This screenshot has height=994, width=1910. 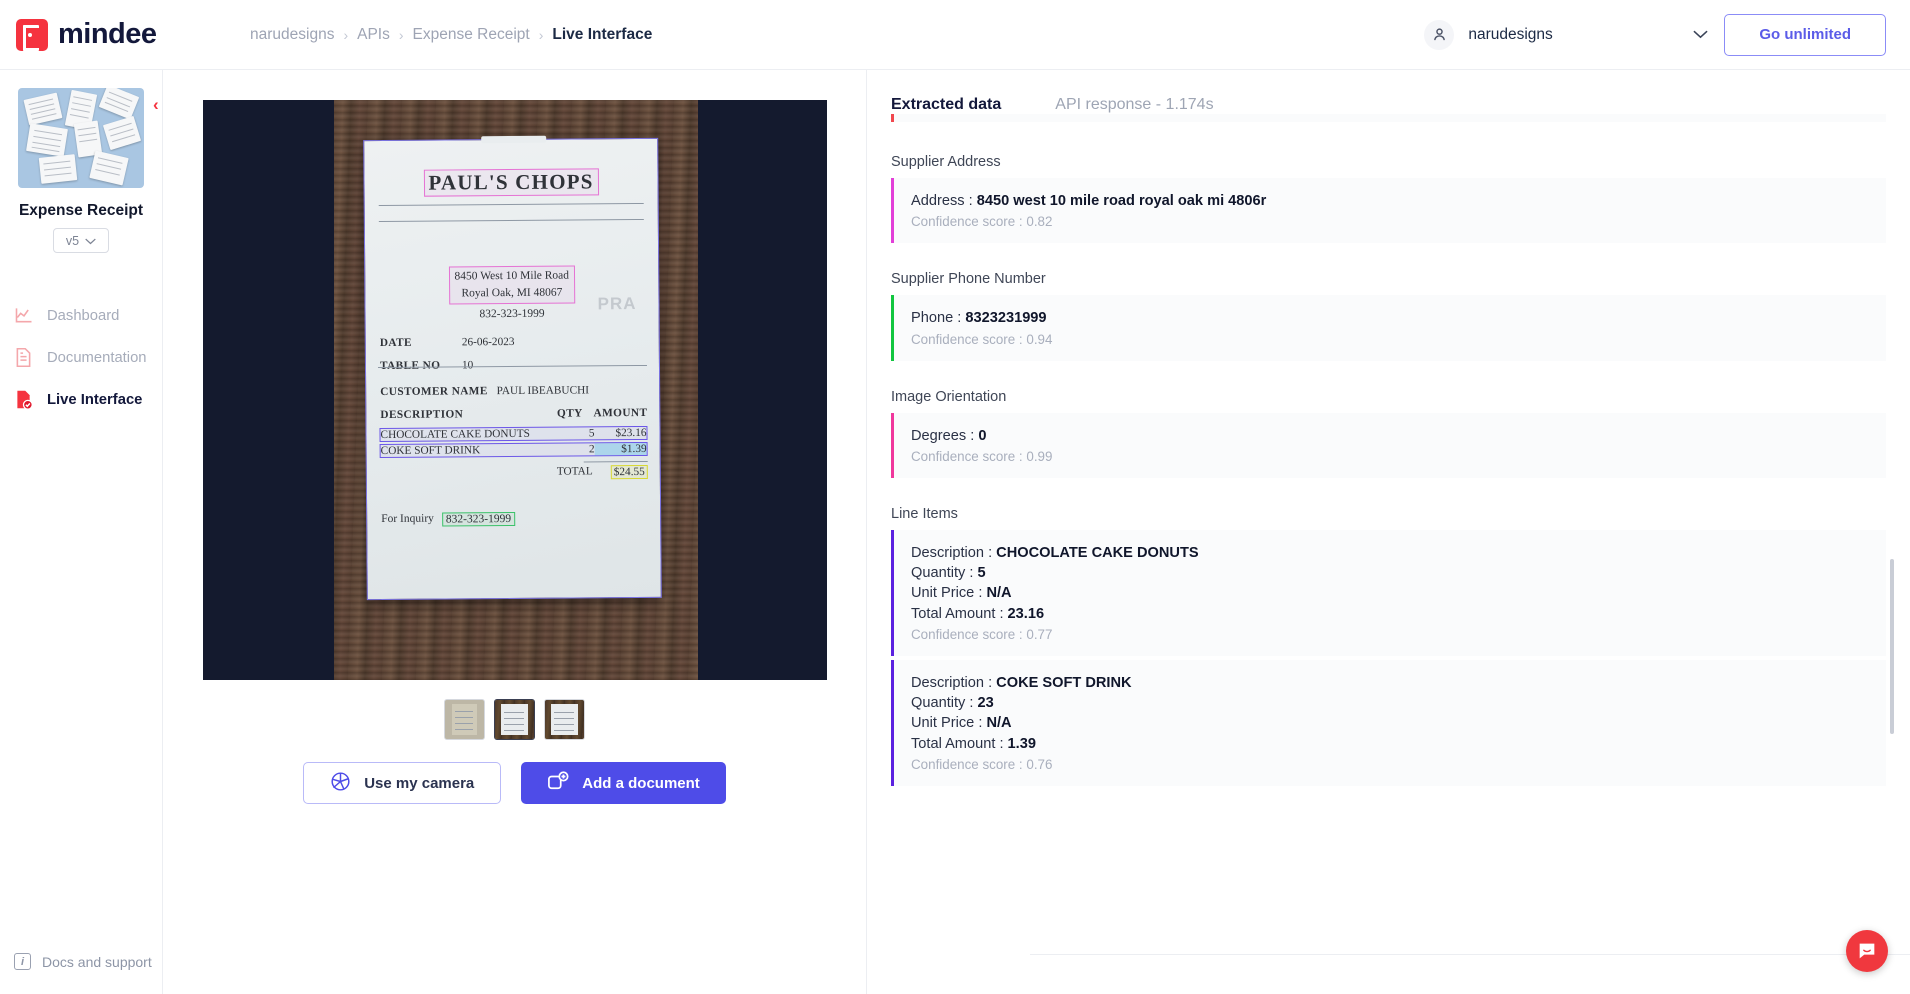 I want to click on breadcrumb-item-live-interface: Live Interface, so click(x=602, y=35).